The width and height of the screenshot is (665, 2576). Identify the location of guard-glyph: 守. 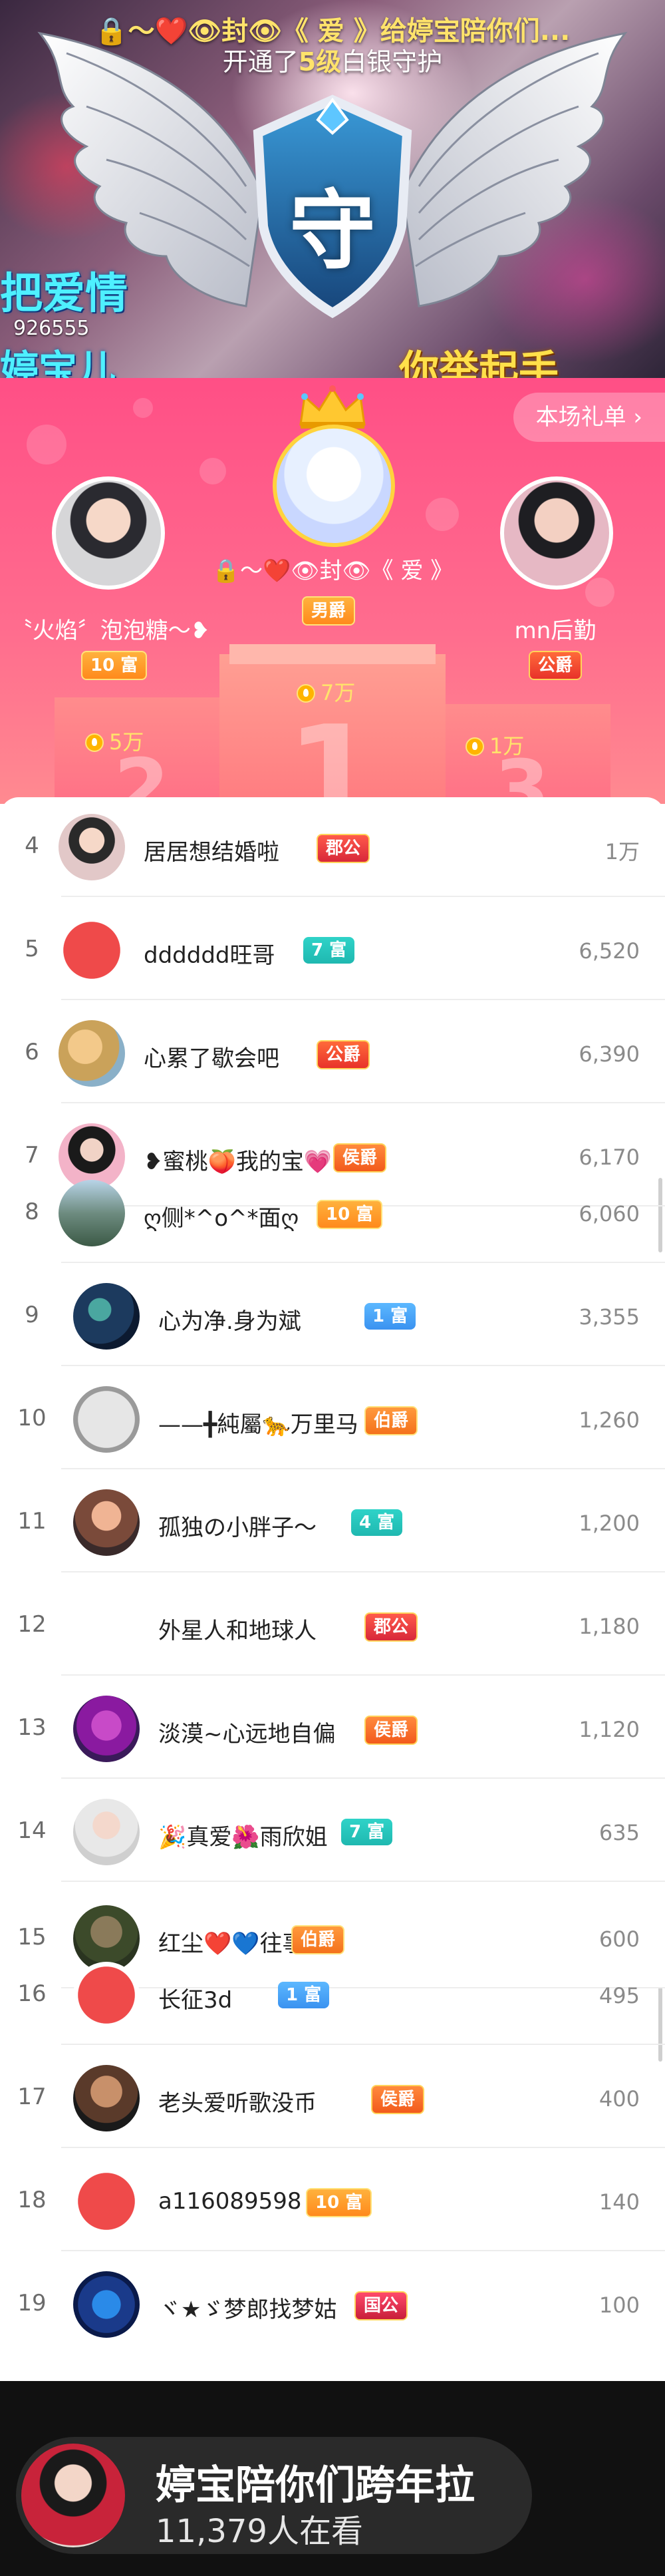
(332, 230).